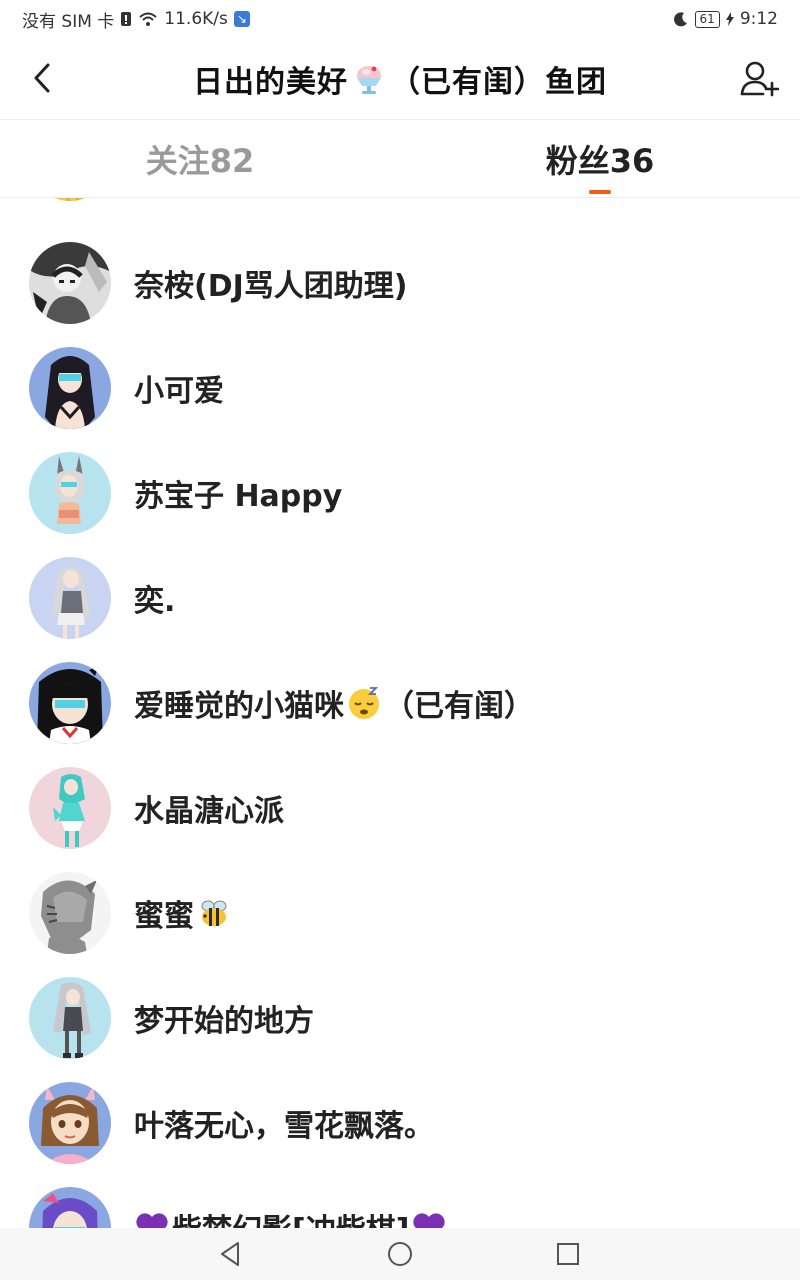  Describe the element at coordinates (224, 1018) in the screenshot. I see `fan-name: 梦开始的地方` at that location.